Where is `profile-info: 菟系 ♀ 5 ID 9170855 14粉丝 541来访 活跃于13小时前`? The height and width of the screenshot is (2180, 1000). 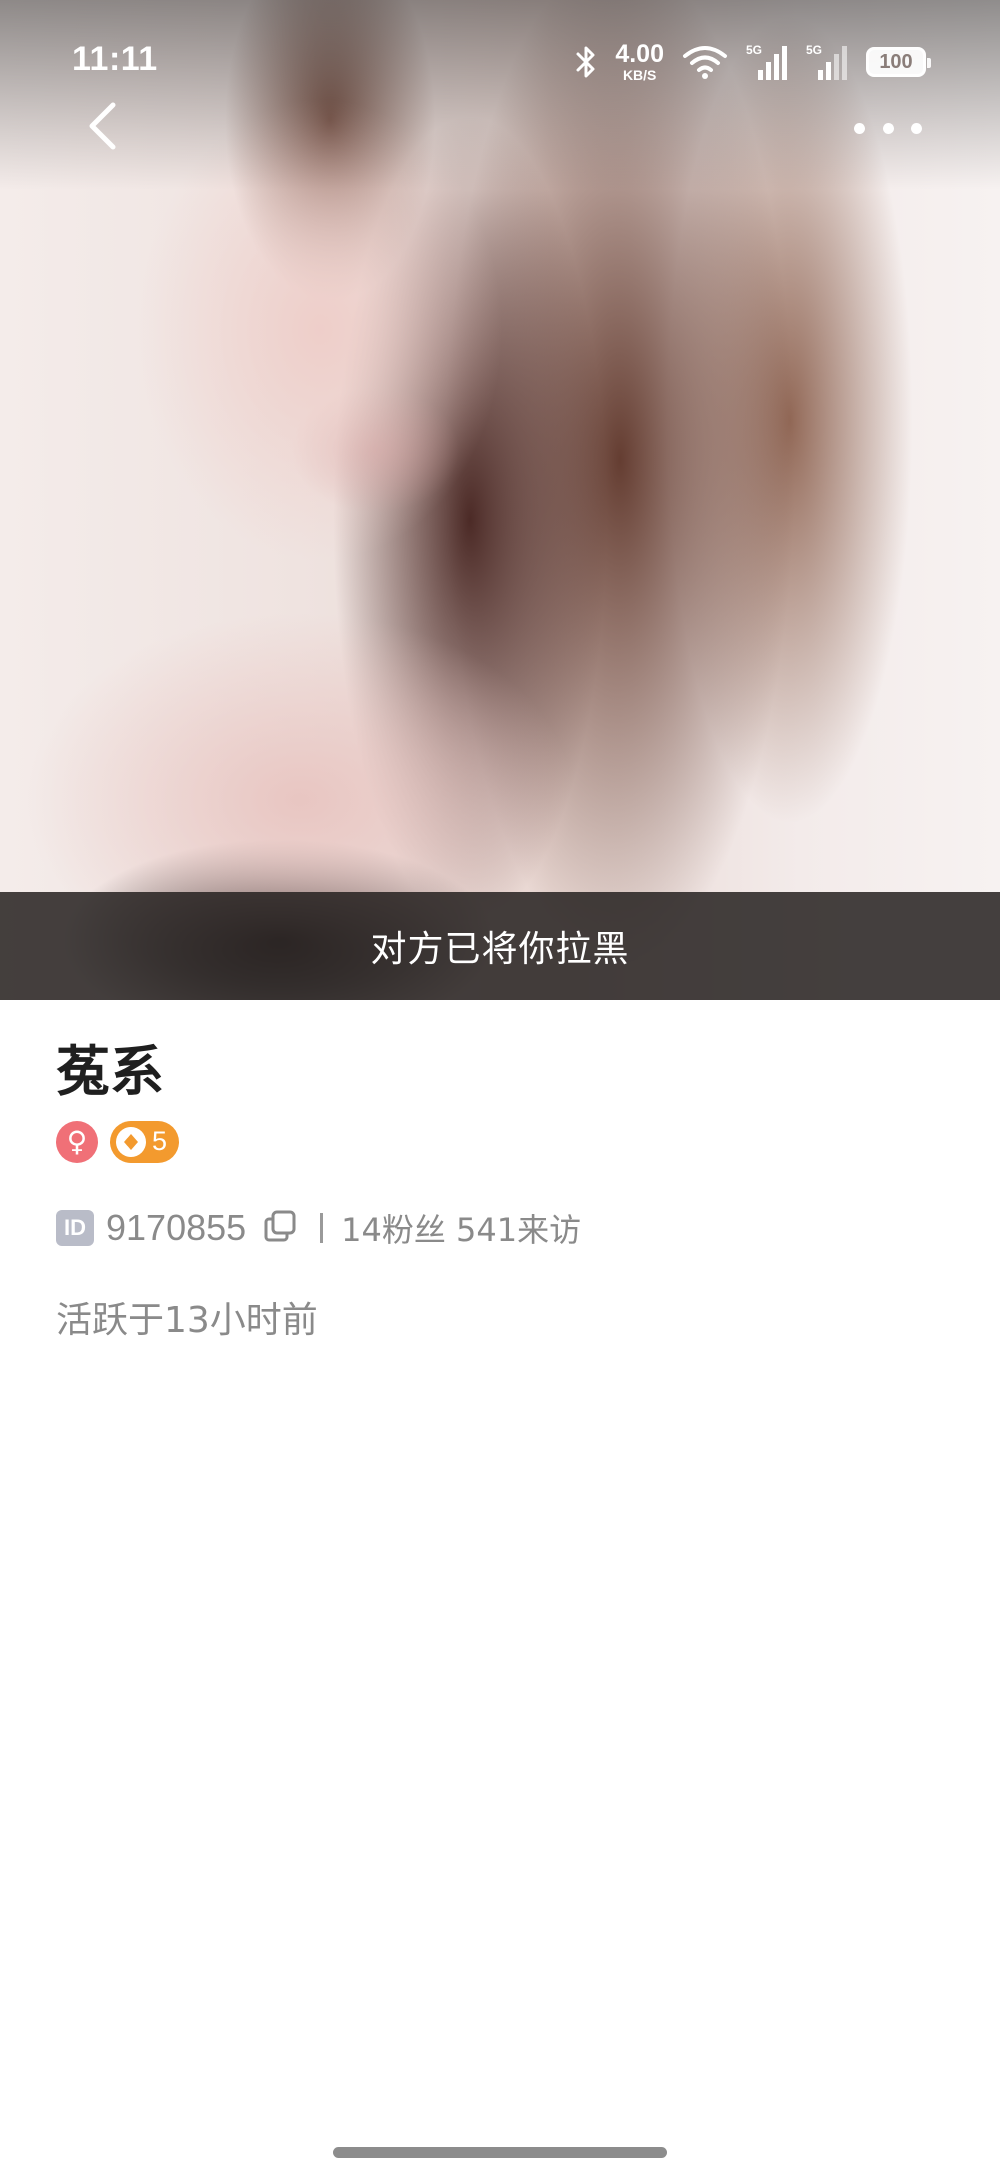 profile-info: 菟系 ♀ 5 ID 9170855 14粉丝 541来访 活跃于13小时前 is located at coordinates (506, 1191).